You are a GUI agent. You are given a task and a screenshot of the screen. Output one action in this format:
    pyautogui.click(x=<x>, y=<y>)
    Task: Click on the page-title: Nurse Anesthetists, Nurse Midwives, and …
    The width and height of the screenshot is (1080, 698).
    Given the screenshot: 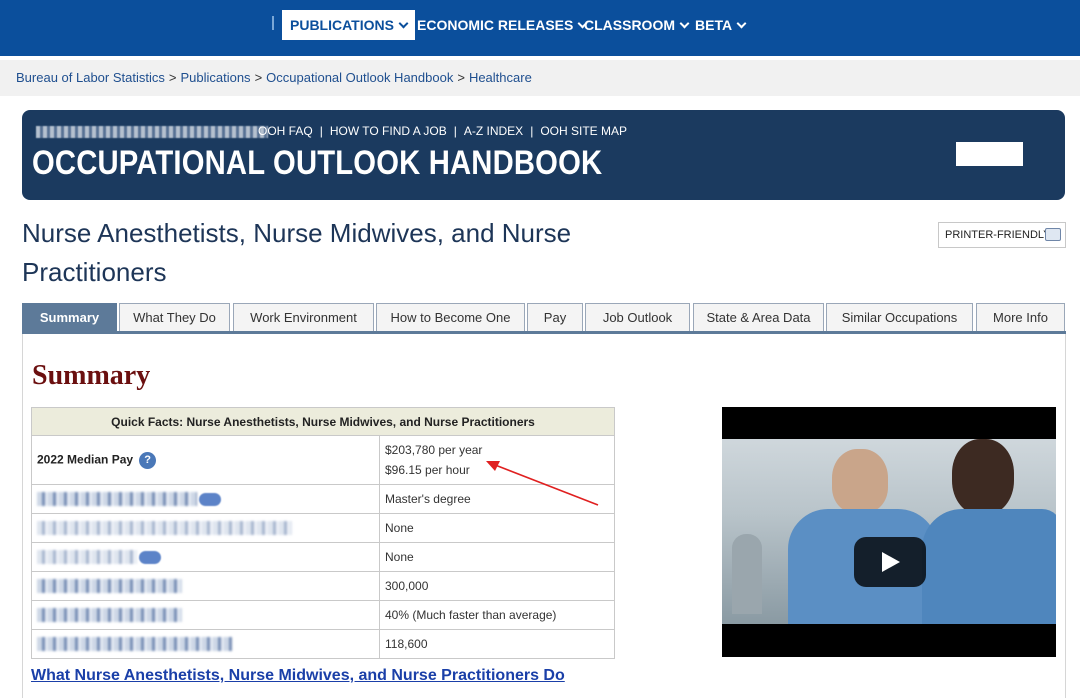 What is the action you would take?
    pyautogui.click(x=297, y=252)
    